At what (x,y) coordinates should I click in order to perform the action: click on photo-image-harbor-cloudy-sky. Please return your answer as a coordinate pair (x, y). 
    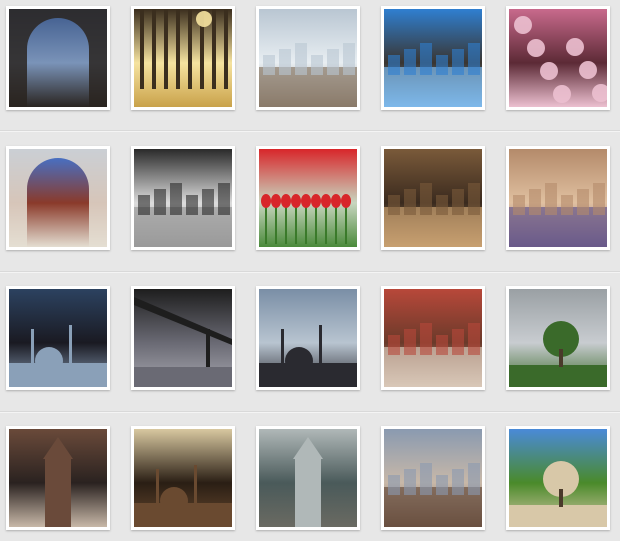
    Looking at the image, I should click on (433, 58).